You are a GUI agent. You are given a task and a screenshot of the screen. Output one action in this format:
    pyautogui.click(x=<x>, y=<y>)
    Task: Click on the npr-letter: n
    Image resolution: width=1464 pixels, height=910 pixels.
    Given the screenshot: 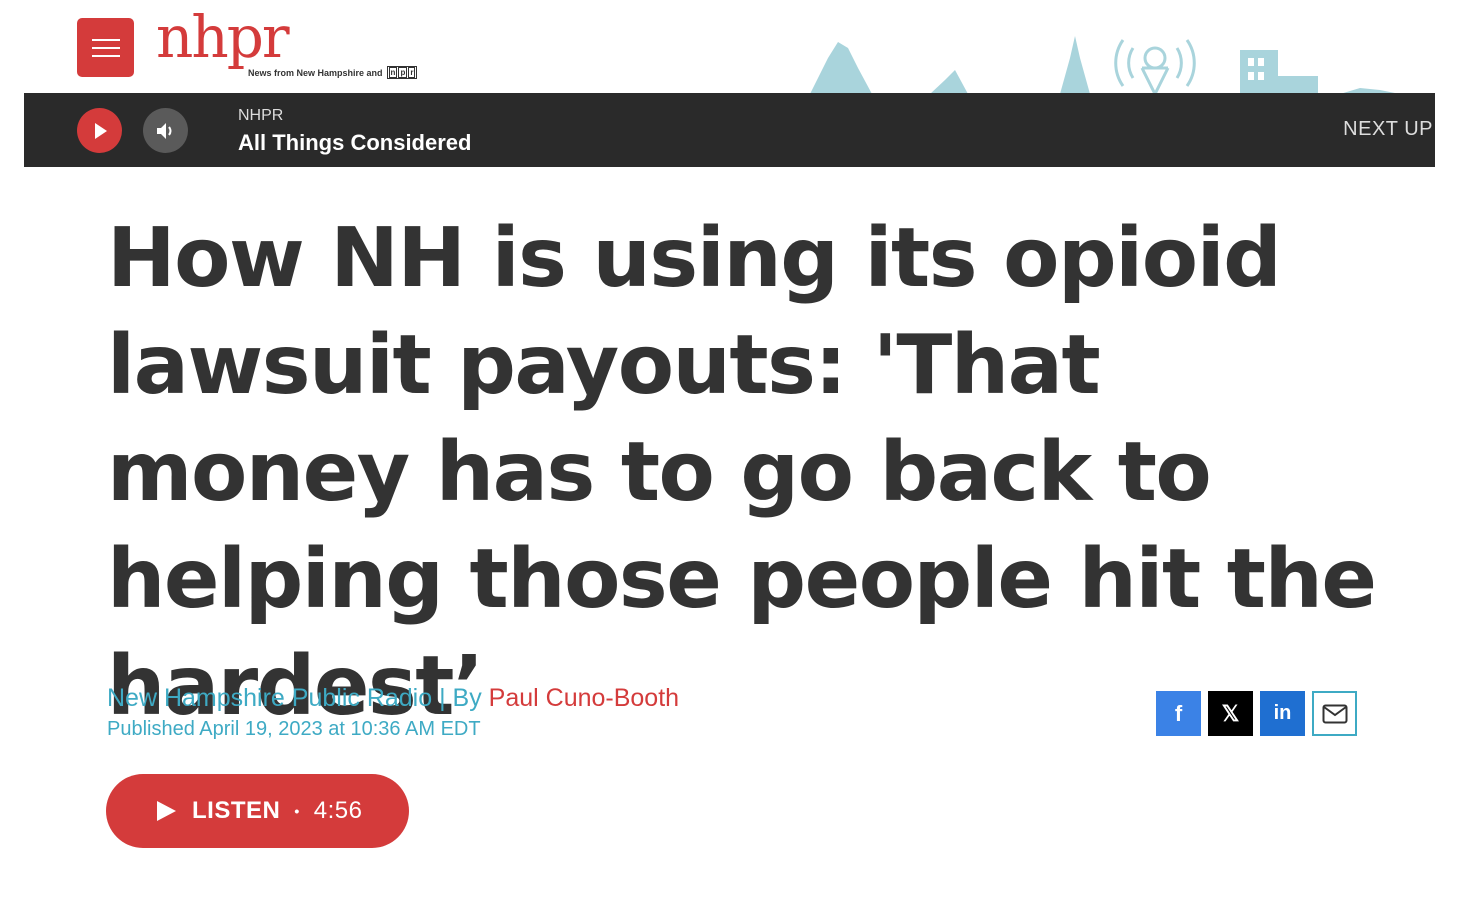 What is the action you would take?
    pyautogui.click(x=393, y=72)
    